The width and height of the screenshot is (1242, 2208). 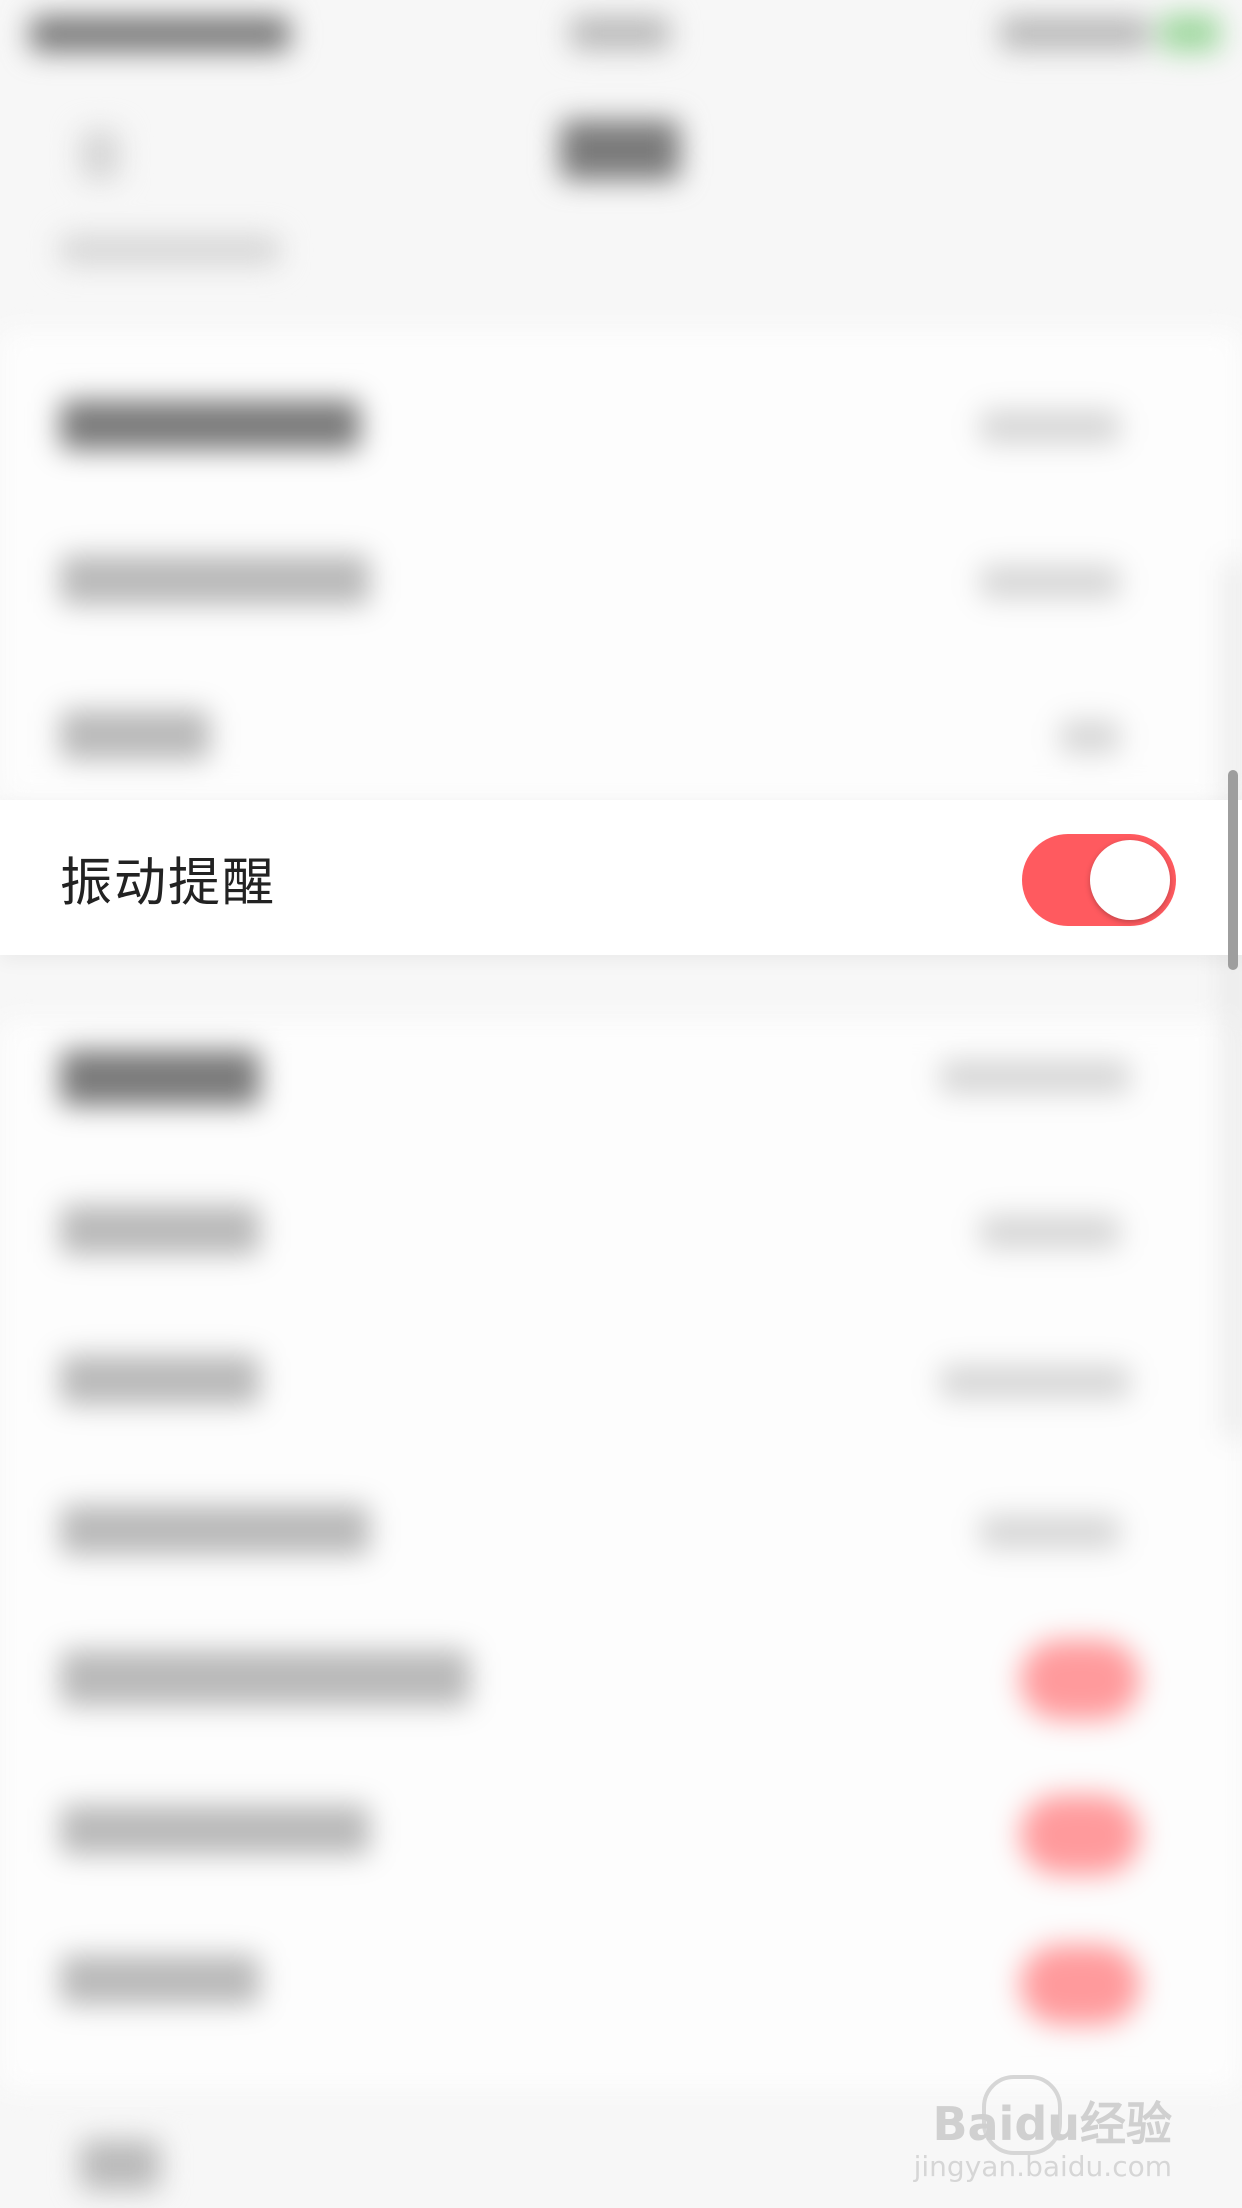 What do you see at coordinates (1042, 2166) in the screenshot?
I see `watermark-url: jingyan.baidu.com` at bounding box center [1042, 2166].